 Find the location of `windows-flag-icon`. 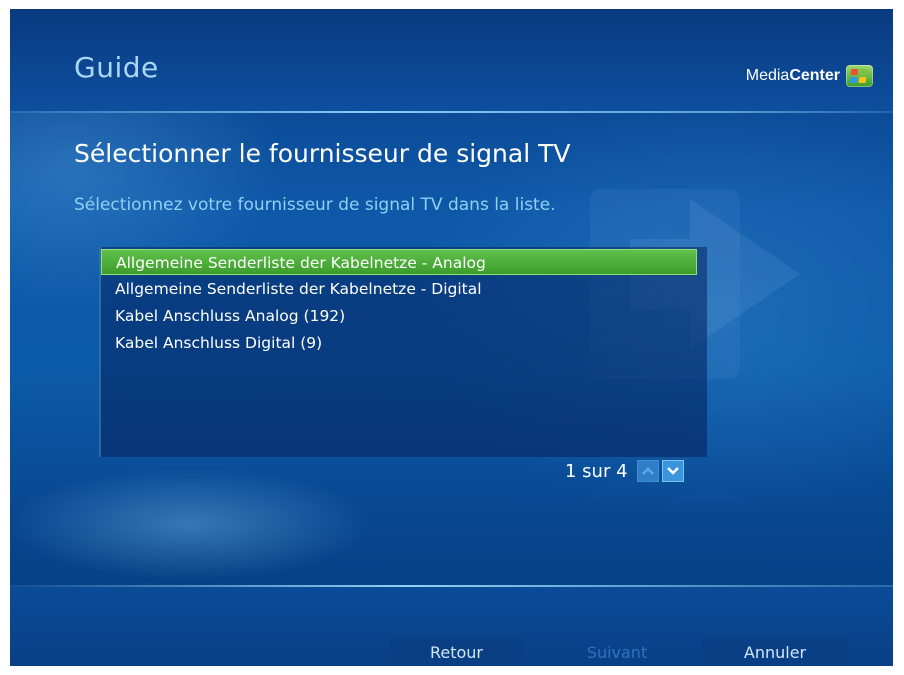

windows-flag-icon is located at coordinates (859, 76).